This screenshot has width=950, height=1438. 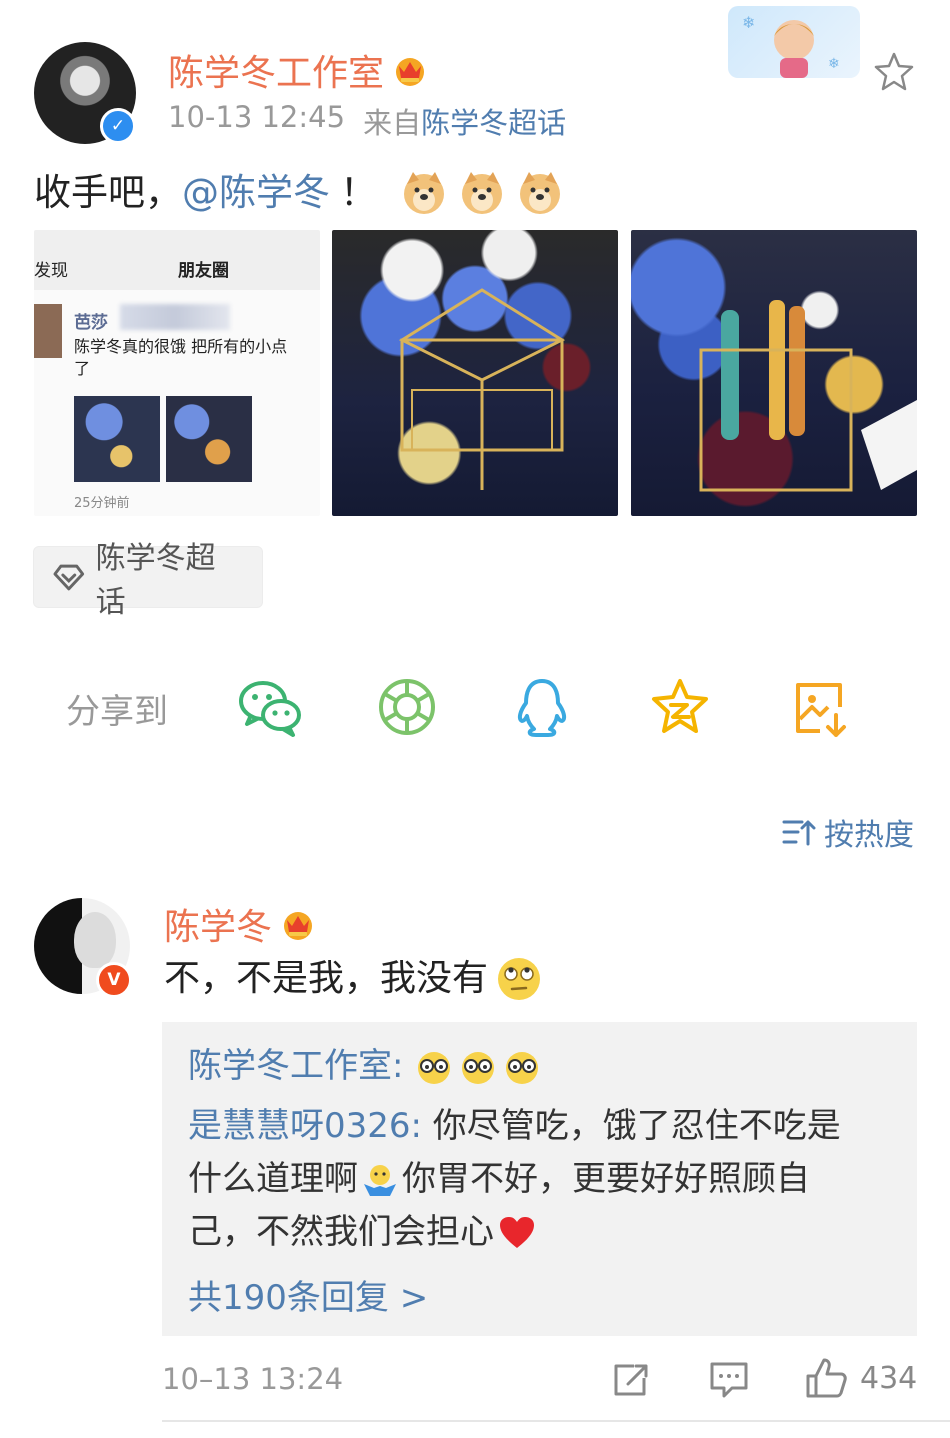 What do you see at coordinates (493, 123) in the screenshot?
I see `source-link: 陈学冬超话` at bounding box center [493, 123].